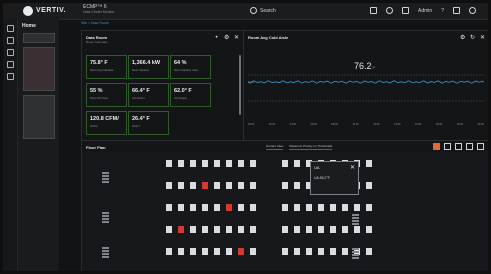 The image size is (491, 274). I want to click on alarms-rail-icon, so click(10, 64).